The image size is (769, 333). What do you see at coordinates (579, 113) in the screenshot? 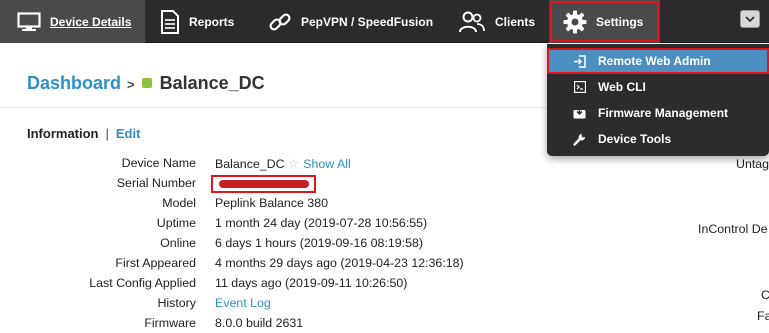
I see `download-box-icon` at bounding box center [579, 113].